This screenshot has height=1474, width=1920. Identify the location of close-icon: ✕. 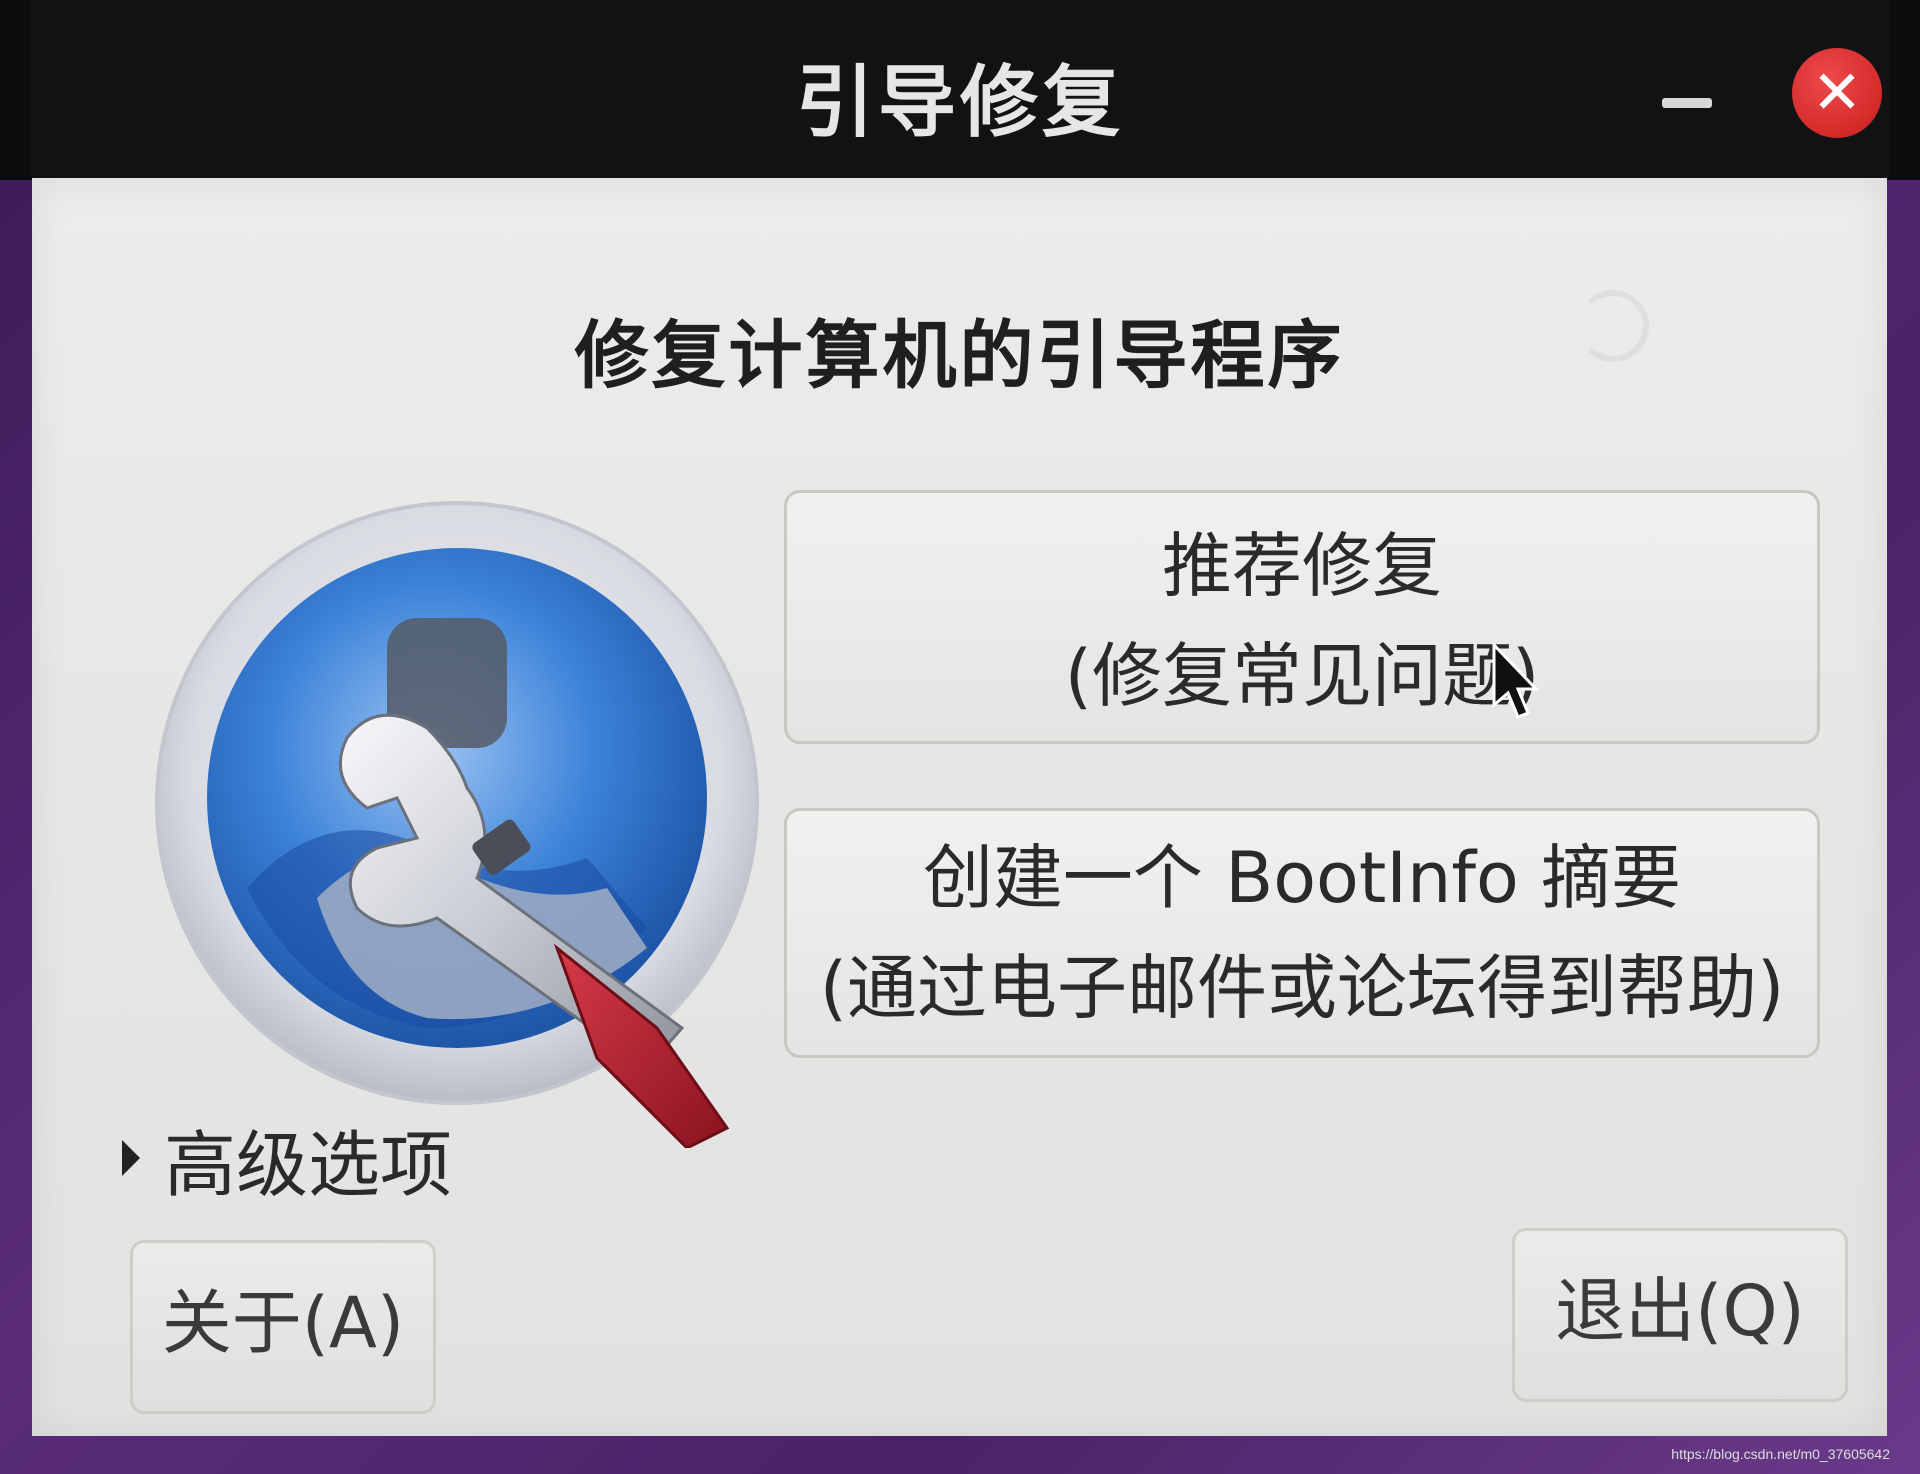
(1837, 93).